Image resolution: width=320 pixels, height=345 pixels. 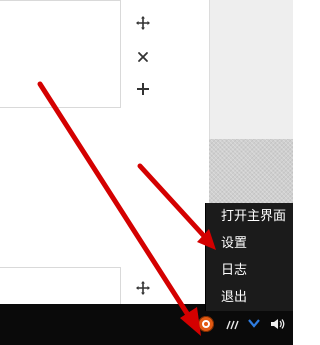 I want to click on menu-item-exit: 退出, so click(x=249, y=297).